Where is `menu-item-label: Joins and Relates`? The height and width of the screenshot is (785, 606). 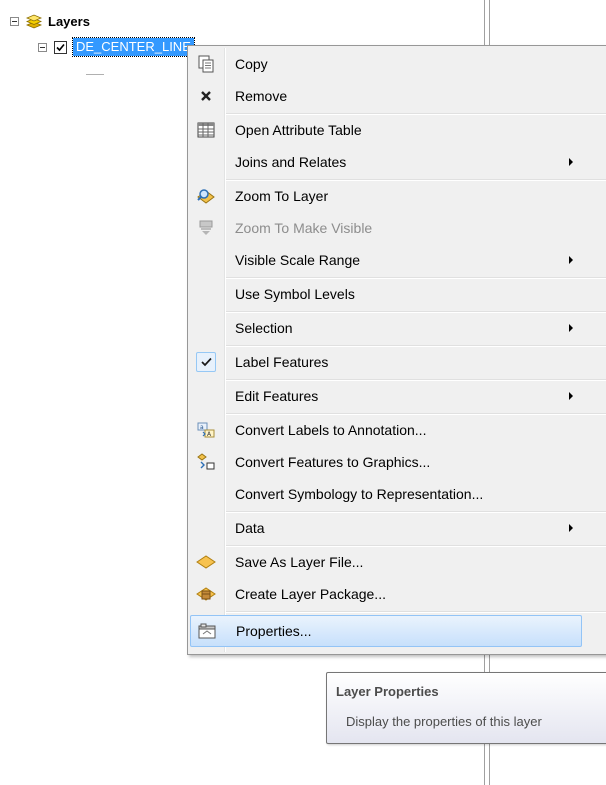
menu-item-label: Joins and Relates is located at coordinates (291, 162).